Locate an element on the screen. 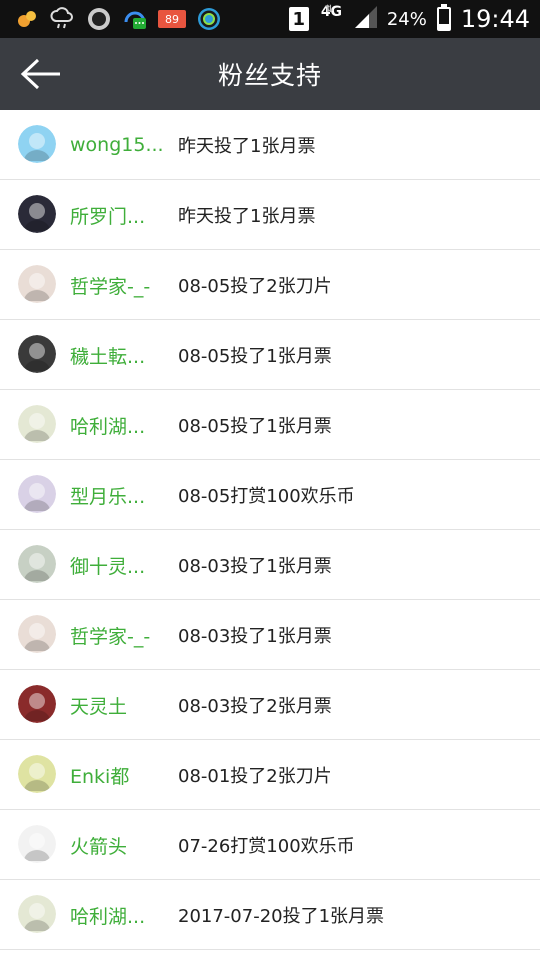  supporter-row: 御十灵... 08-03投了1张月票 is located at coordinates (270, 565).